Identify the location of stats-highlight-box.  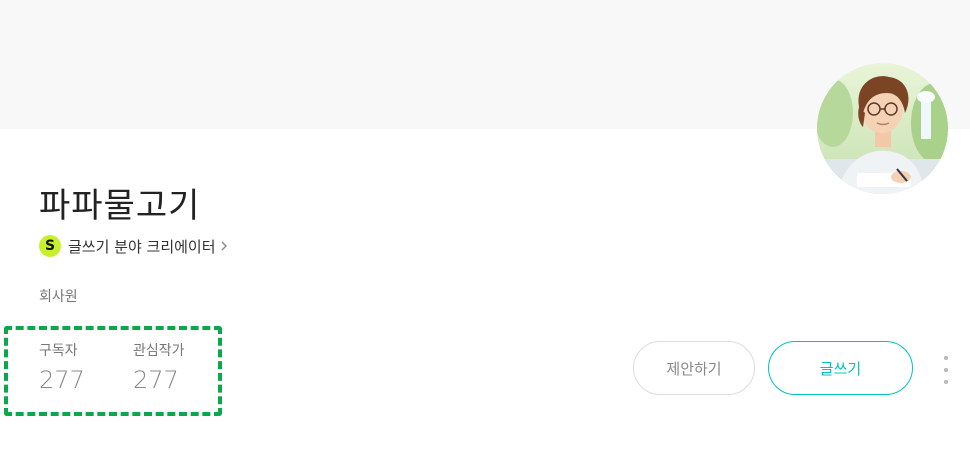
(113, 371).